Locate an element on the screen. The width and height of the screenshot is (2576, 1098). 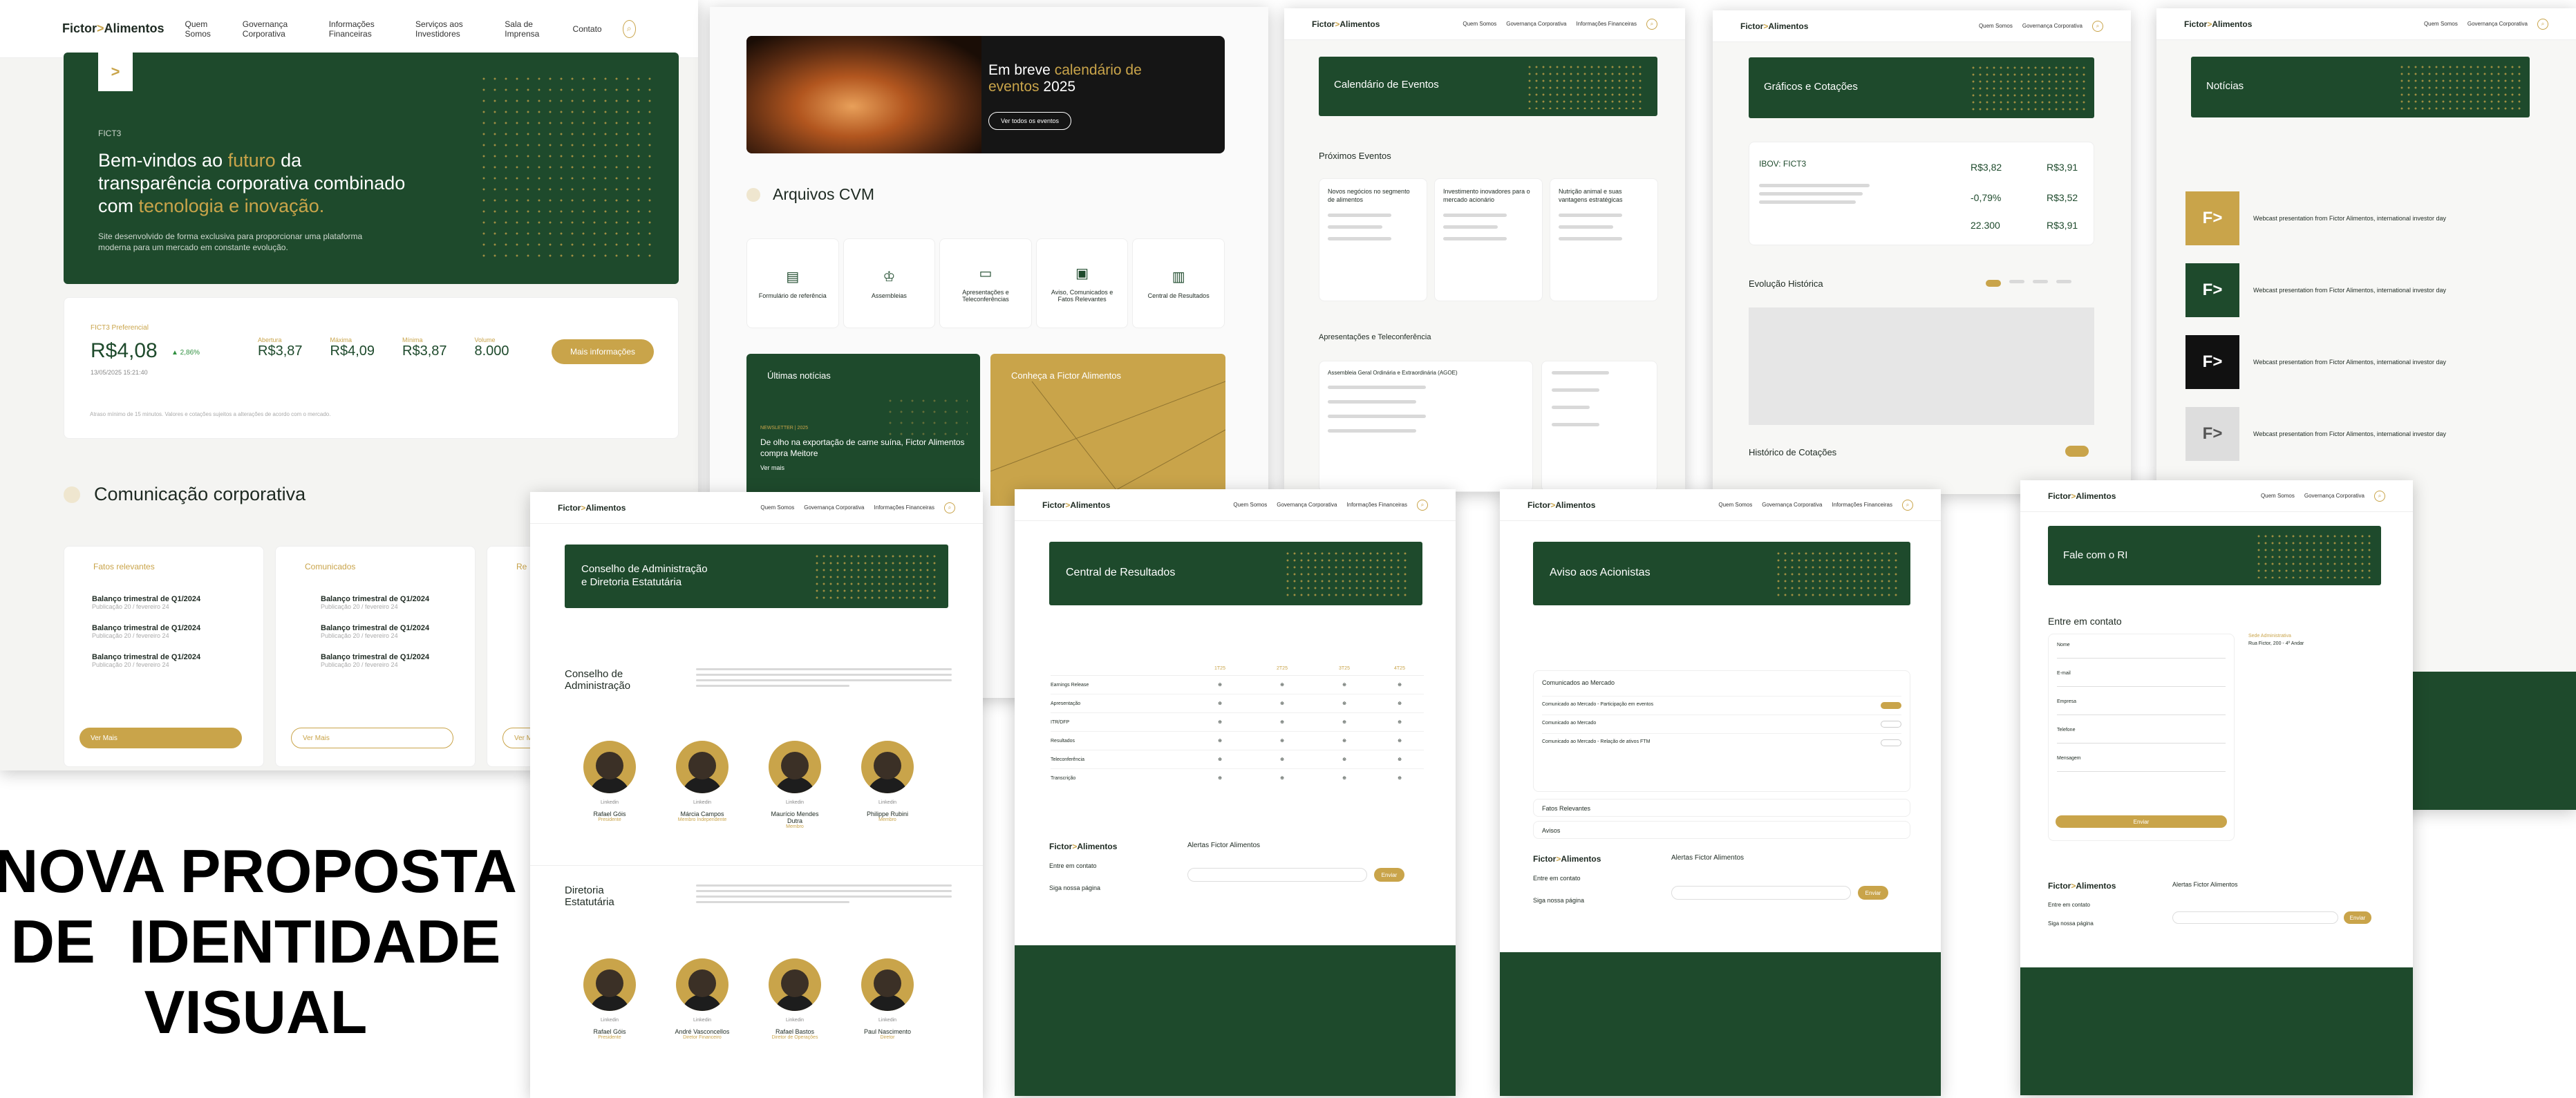
send-button: Enviar is located at coordinates (2141, 822).